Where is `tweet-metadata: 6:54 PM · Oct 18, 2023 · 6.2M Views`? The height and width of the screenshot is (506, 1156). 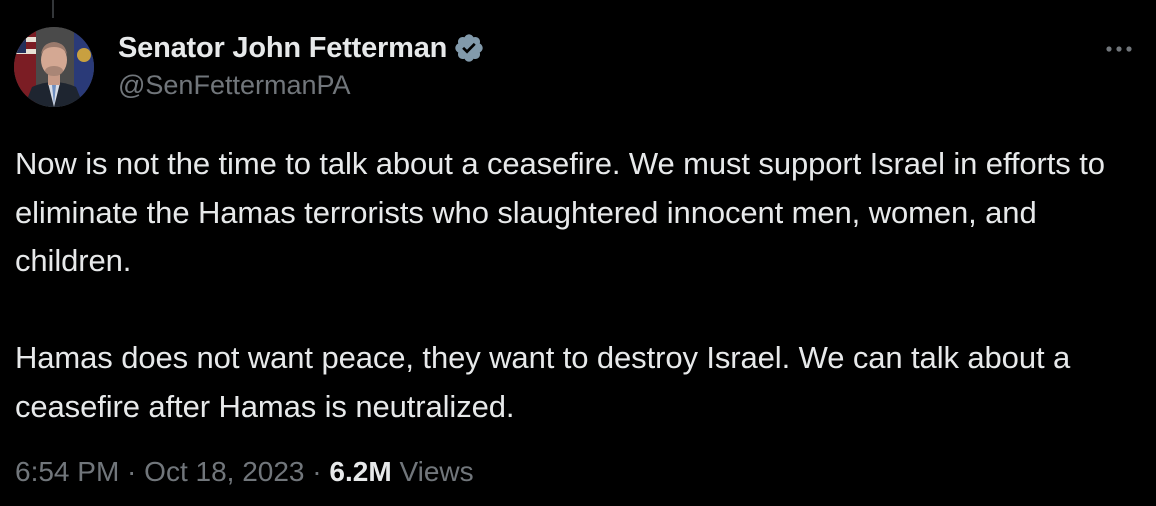 tweet-metadata: 6:54 PM · Oct 18, 2023 · 6.2M Views is located at coordinates (244, 472).